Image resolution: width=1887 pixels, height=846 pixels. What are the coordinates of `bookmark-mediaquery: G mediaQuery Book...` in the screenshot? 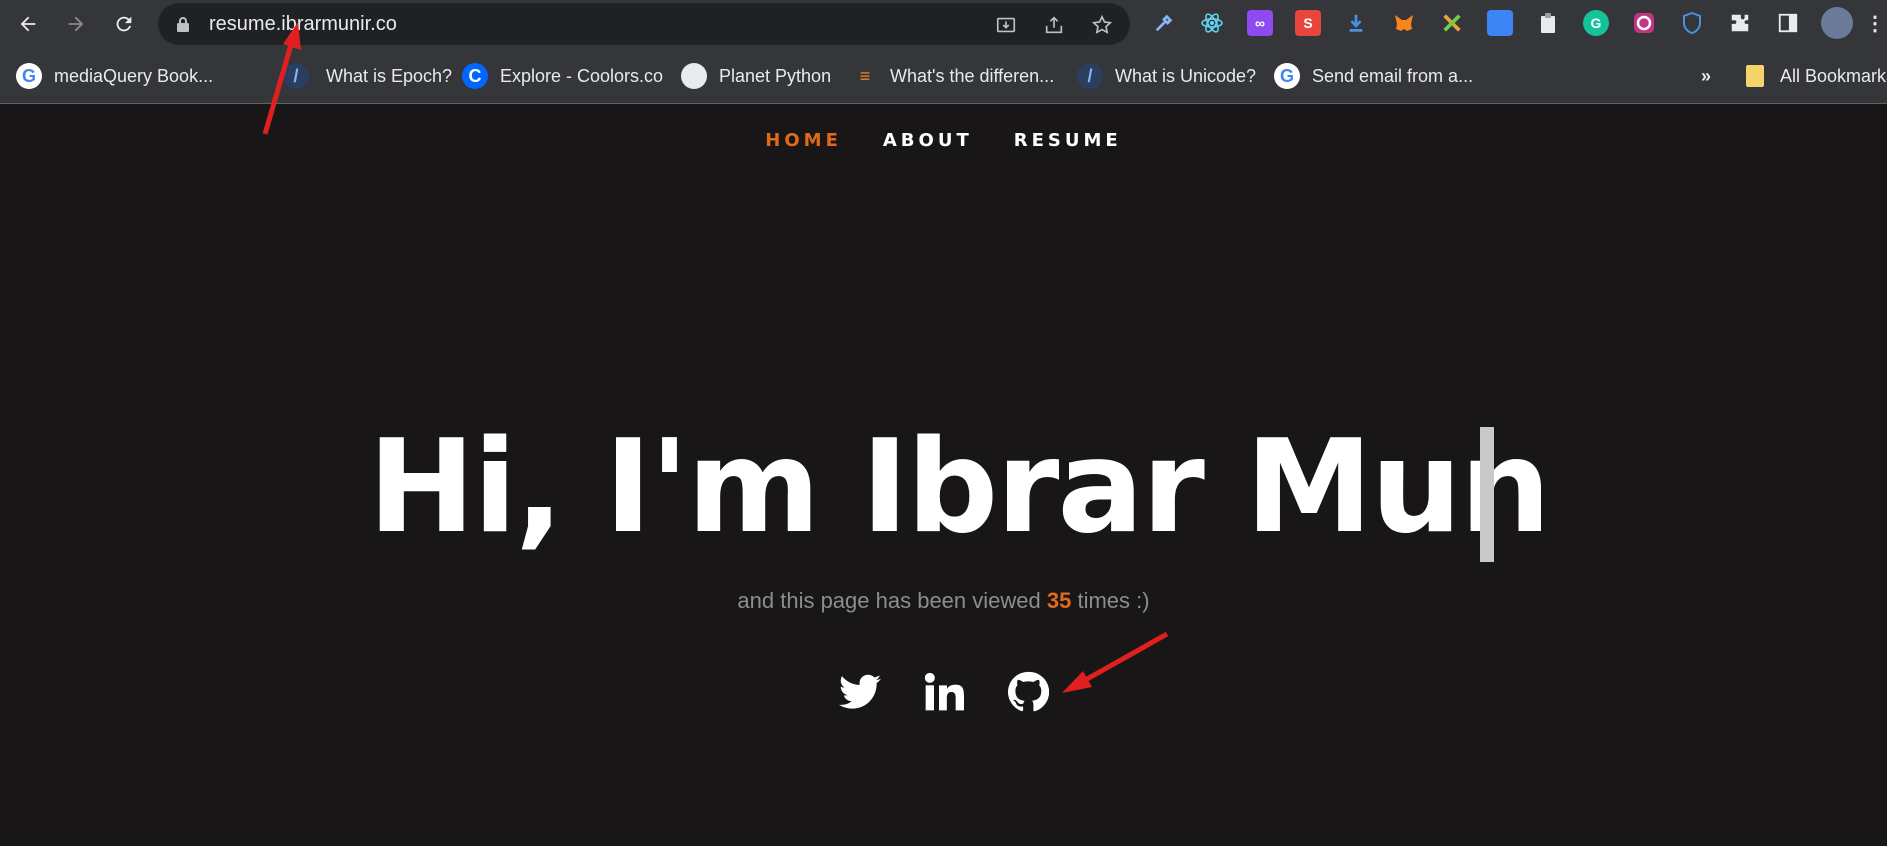 It's located at (114, 76).